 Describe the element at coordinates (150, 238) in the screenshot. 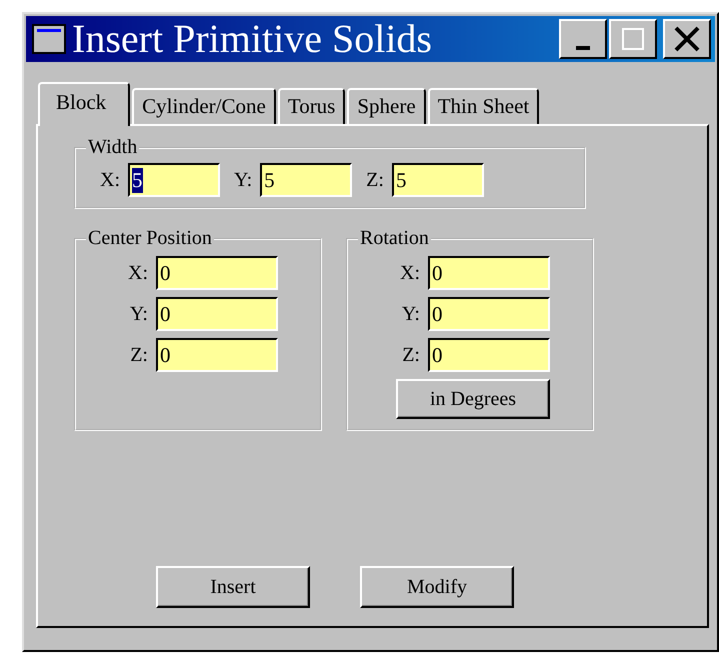

I see `group-title: Center Position` at that location.